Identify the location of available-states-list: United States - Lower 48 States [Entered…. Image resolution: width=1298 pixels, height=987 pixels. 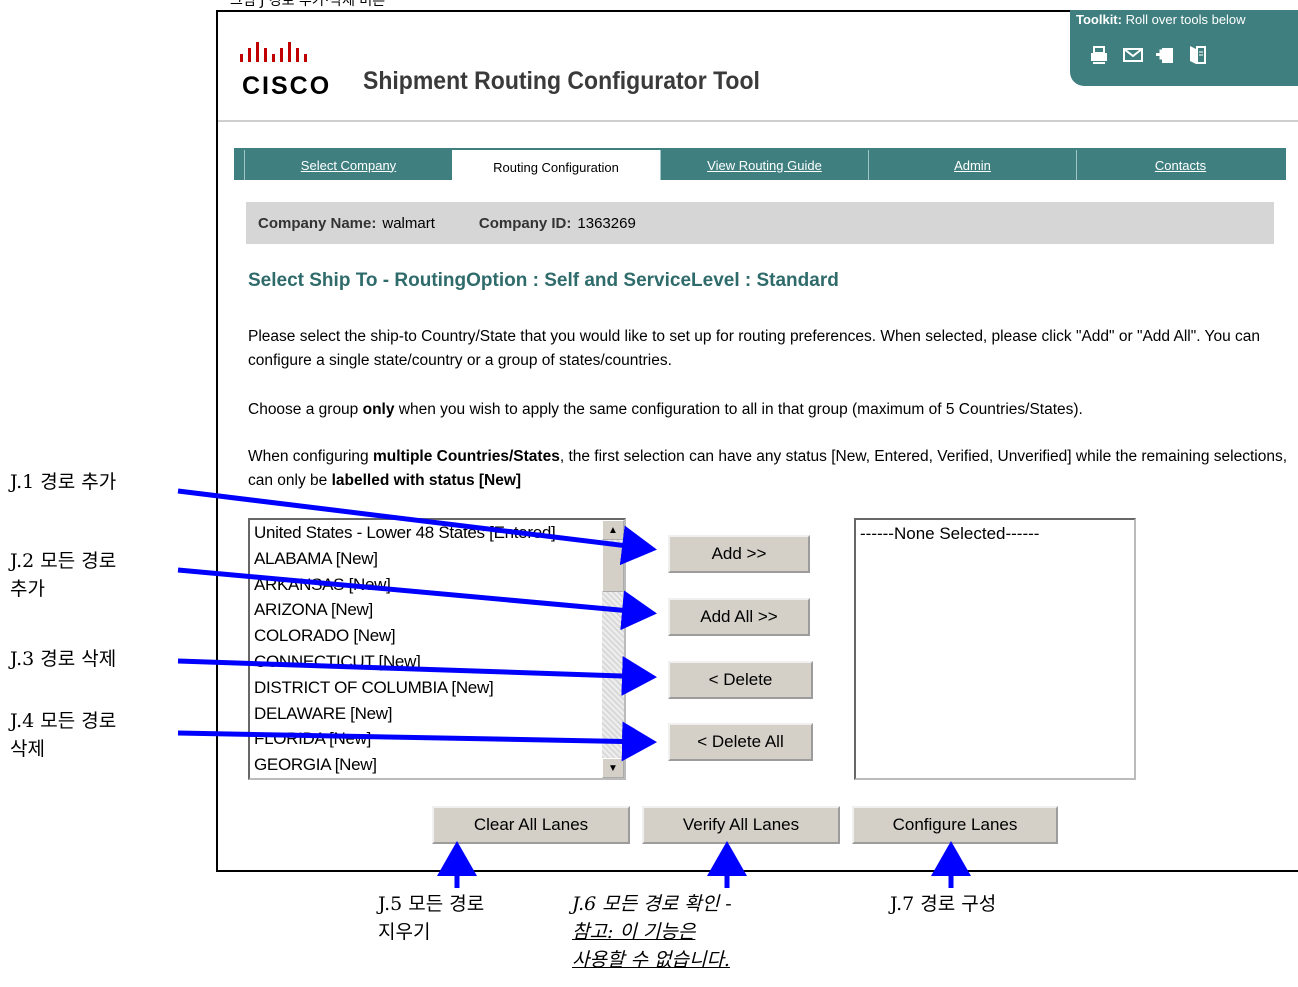
(437, 649).